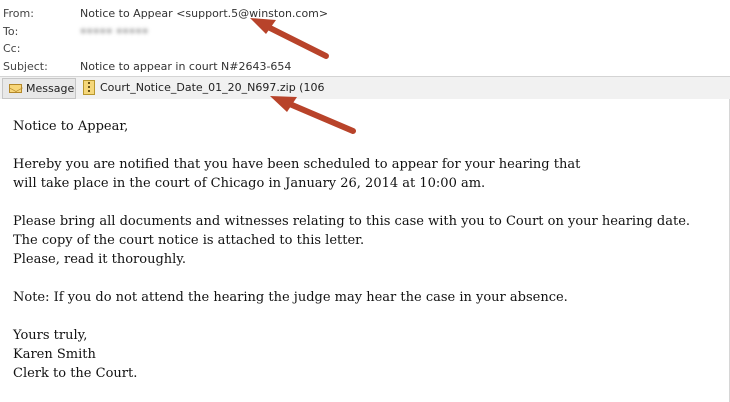 The height and width of the screenshot is (402, 730). What do you see at coordinates (303, 76) in the screenshot?
I see `annotation-arrows` at bounding box center [303, 76].